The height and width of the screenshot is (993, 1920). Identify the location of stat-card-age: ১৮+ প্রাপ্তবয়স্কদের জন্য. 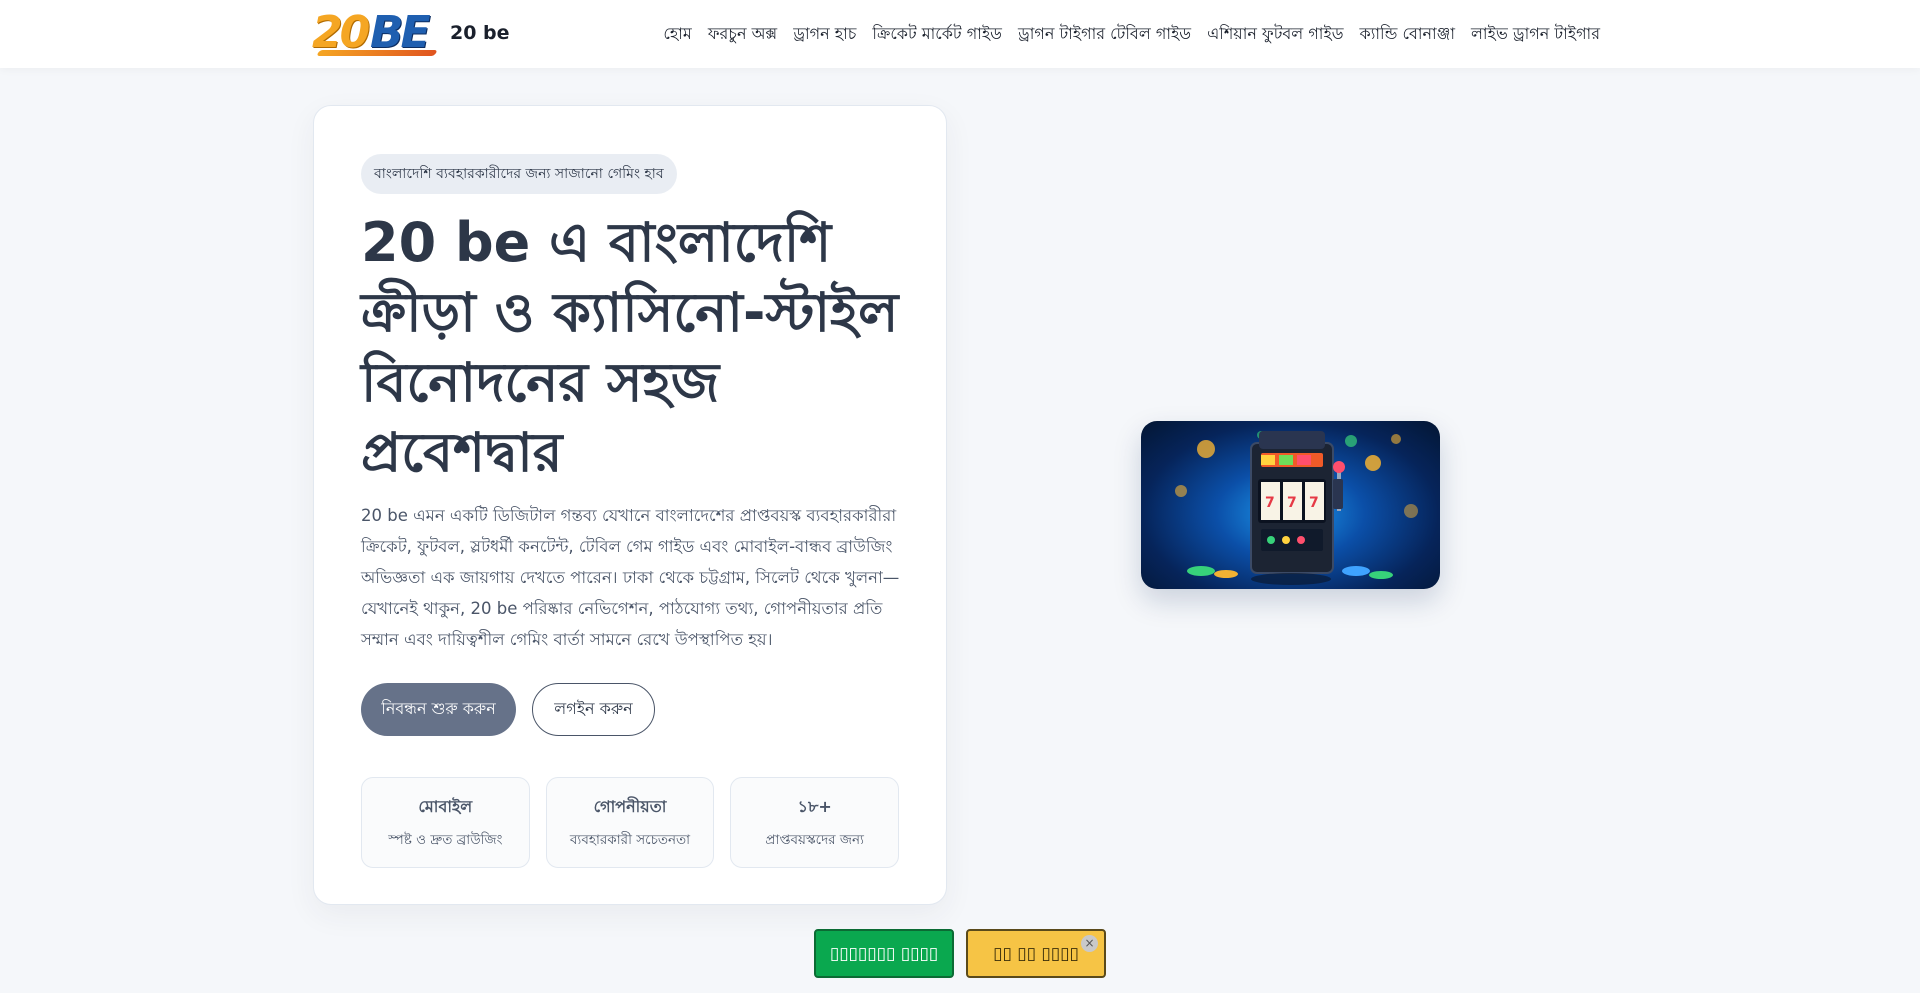
(815, 822).